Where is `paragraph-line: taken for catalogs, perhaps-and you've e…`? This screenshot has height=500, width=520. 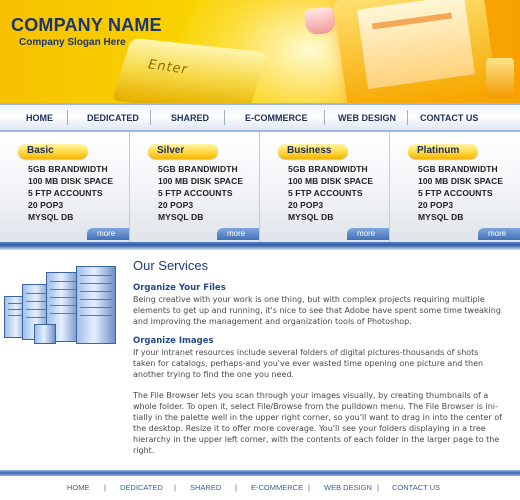
paragraph-line: taken for catalogs, perhaps-and you've e… is located at coordinates (308, 363).